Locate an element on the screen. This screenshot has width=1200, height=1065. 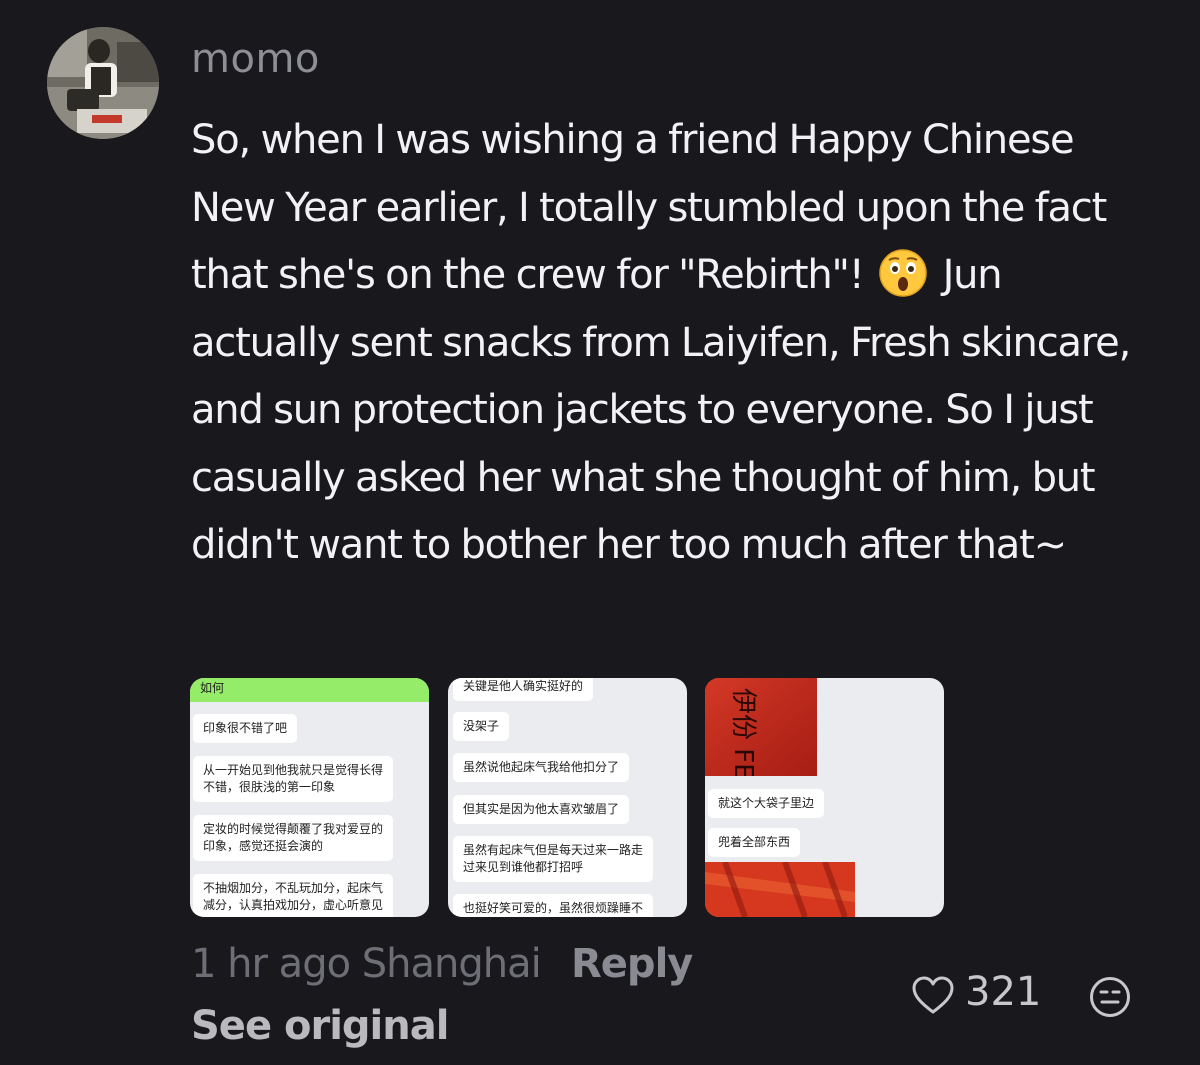
like-count: 321 is located at coordinates (1003, 992).